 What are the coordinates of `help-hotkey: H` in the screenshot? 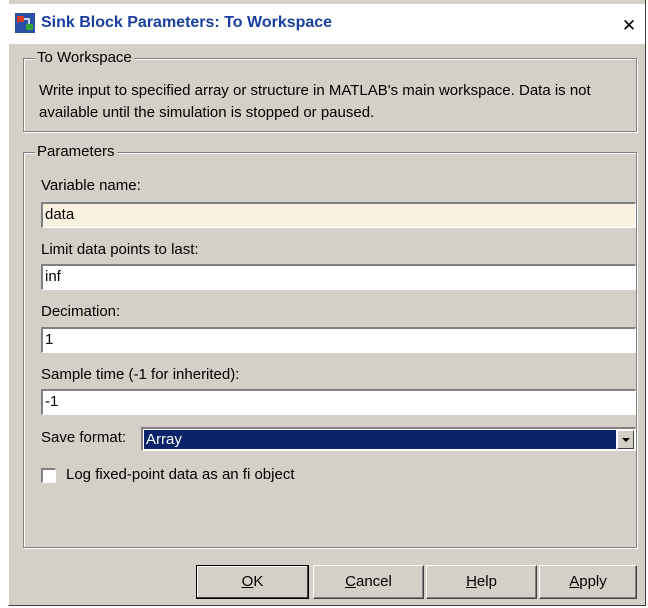 It's located at (471, 581).